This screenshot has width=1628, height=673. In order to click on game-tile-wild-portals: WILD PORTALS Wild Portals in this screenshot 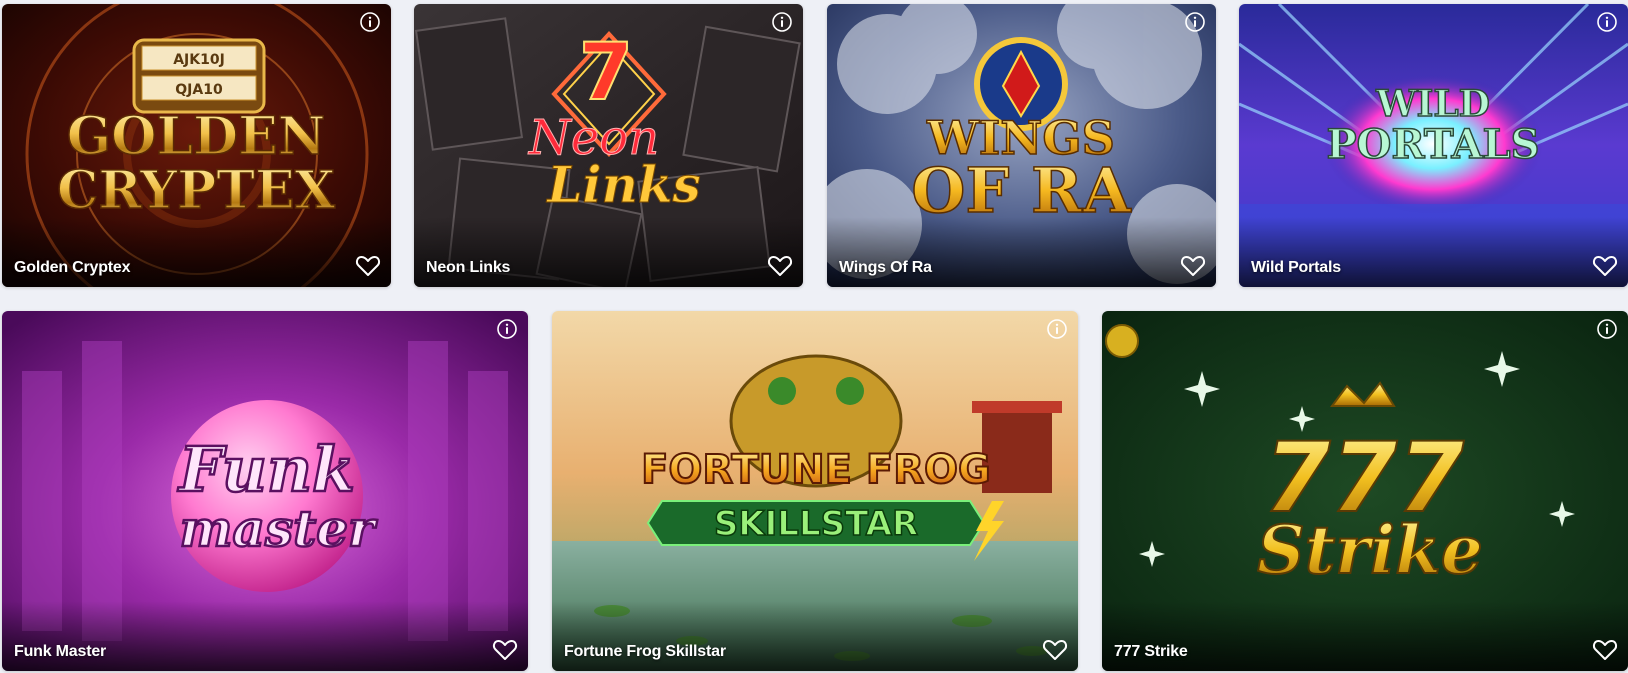, I will do `click(1433, 145)`.